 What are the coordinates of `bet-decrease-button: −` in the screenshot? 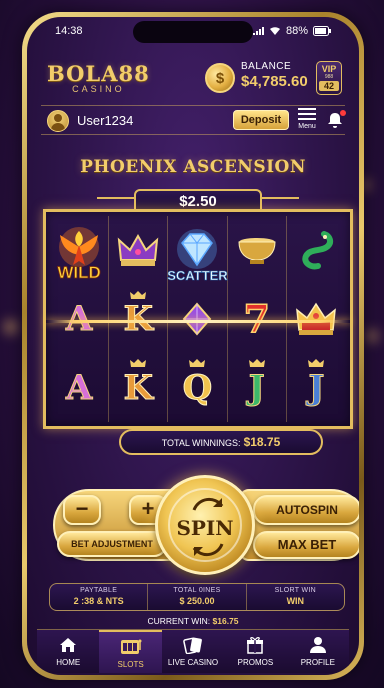 It's located at (82, 510).